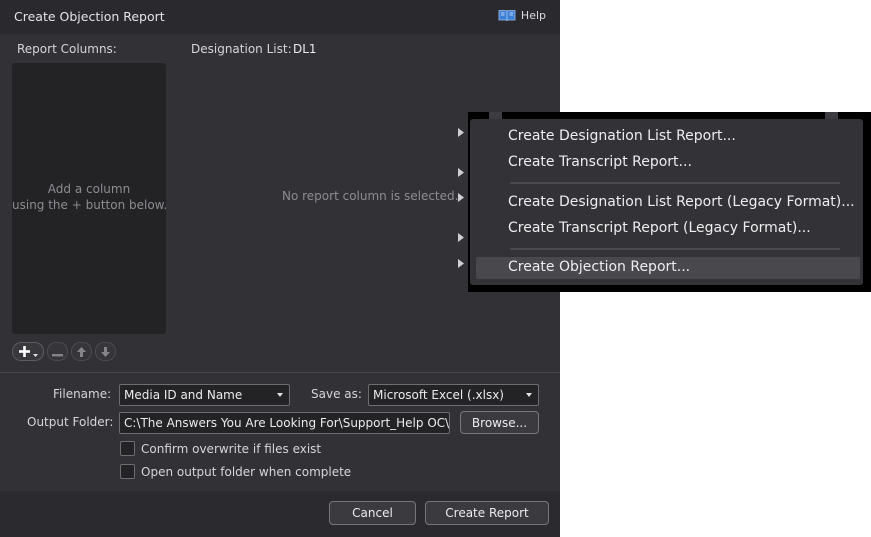 This screenshot has height=537, width=871. Describe the element at coordinates (241, 49) in the screenshot. I see `designation-list-label: Designation List:` at that location.